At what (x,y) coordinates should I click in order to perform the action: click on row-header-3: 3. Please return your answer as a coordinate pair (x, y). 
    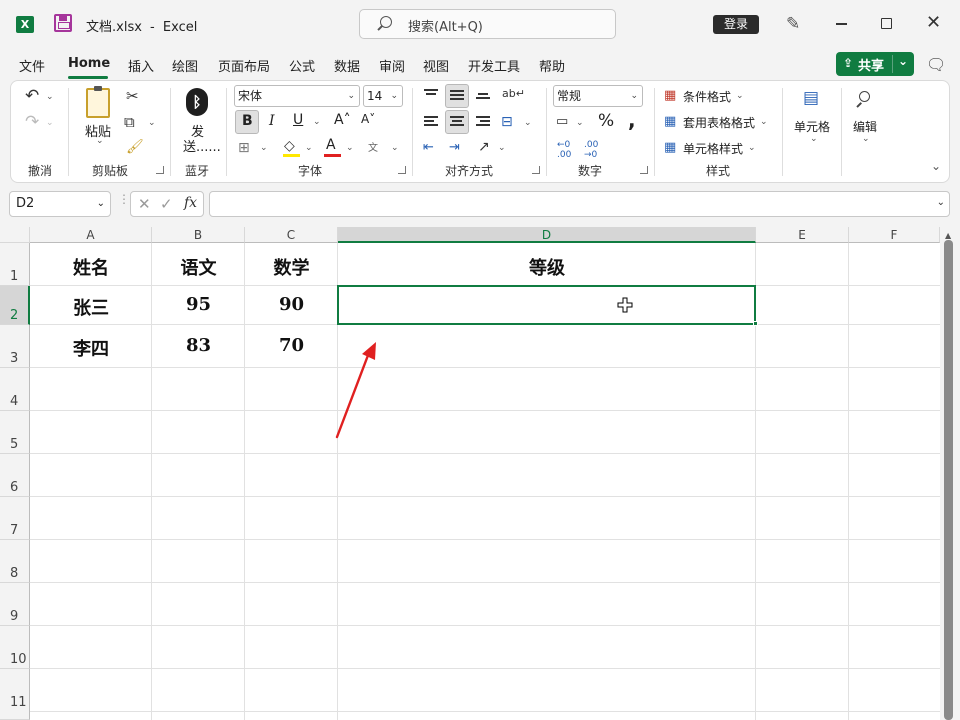
    Looking at the image, I should click on (15, 346).